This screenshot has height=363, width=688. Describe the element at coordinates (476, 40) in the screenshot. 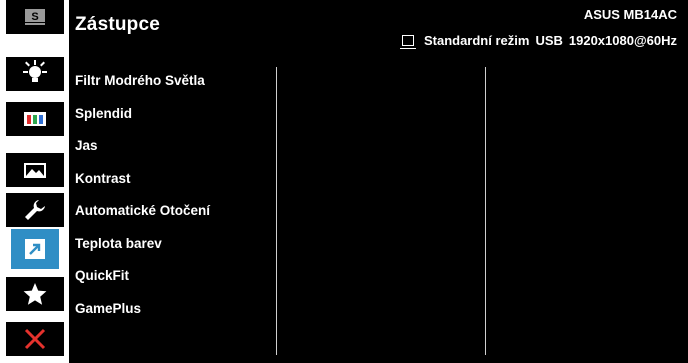

I see `status-mode: Standardní režim` at that location.